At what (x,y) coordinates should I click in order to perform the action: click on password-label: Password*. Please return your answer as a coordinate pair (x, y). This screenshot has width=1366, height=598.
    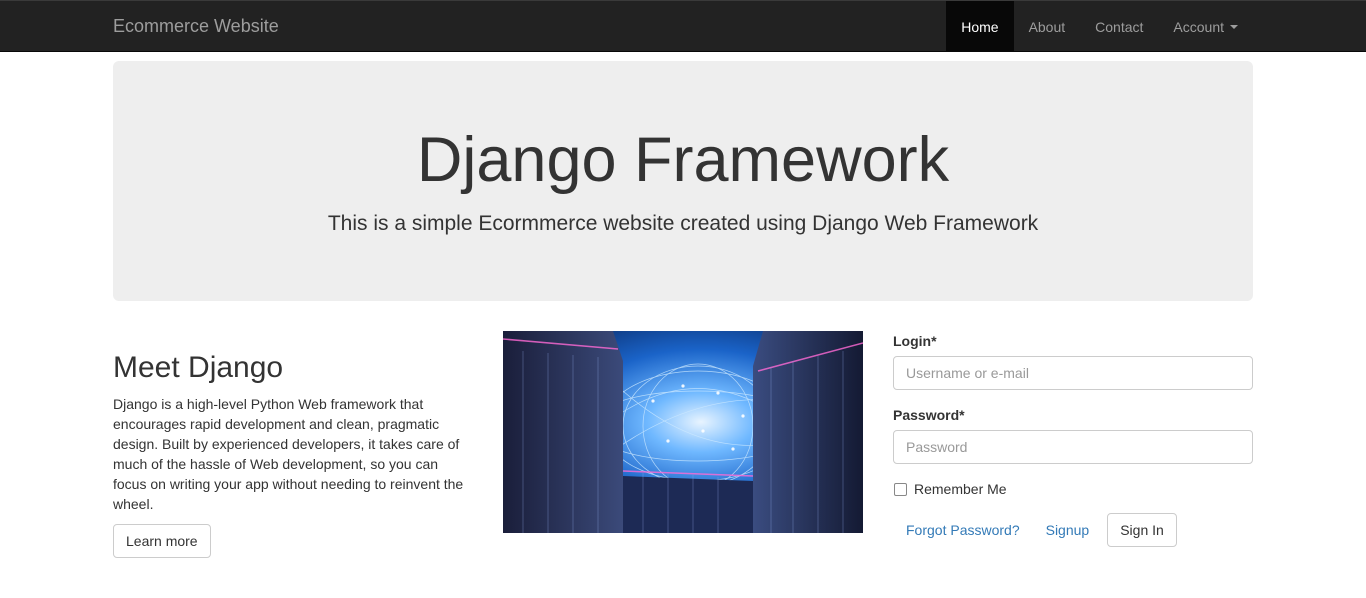
    Looking at the image, I should click on (929, 415).